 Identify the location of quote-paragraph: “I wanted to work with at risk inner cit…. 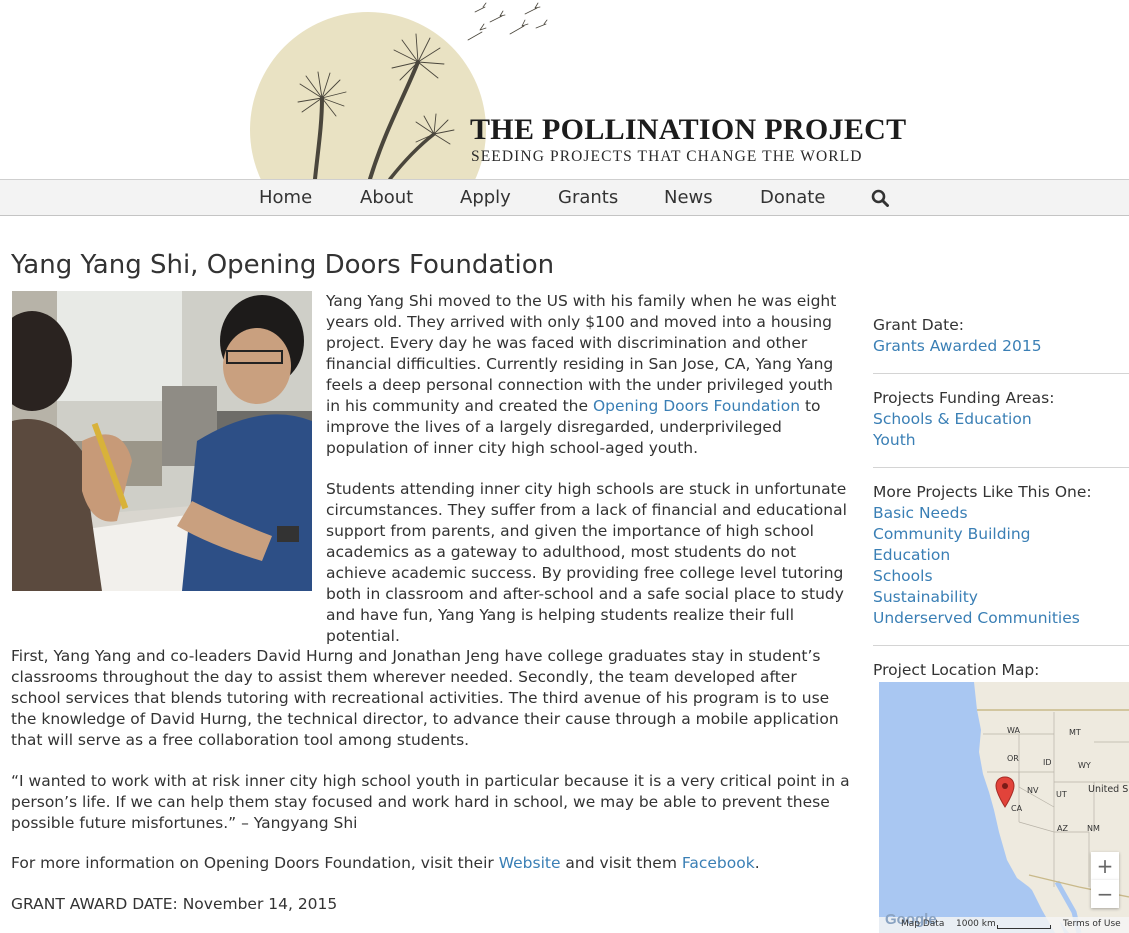
(430, 802).